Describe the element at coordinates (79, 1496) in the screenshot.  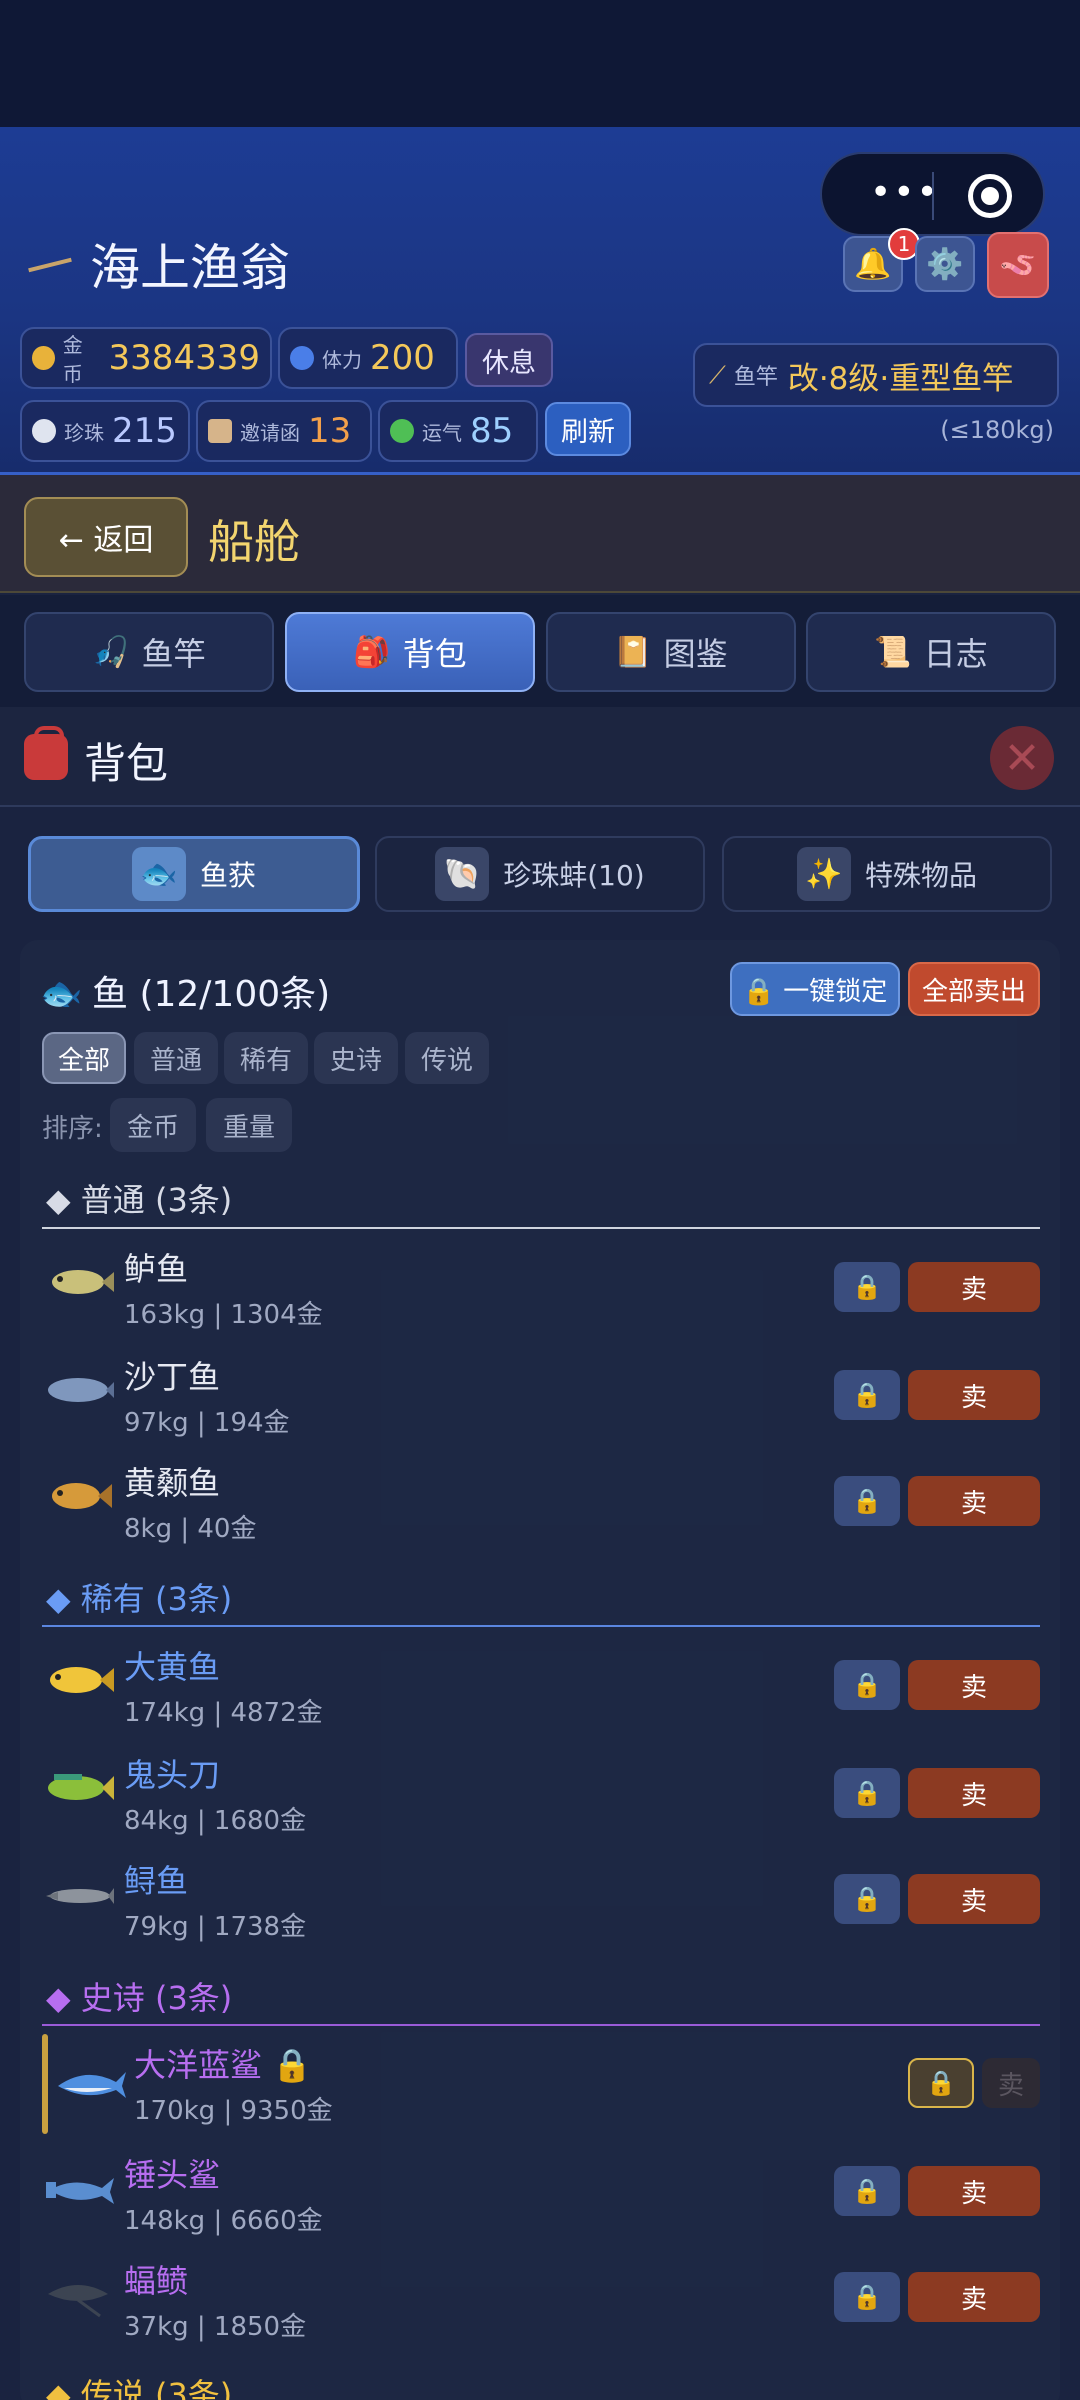
I see `yellow-catfish-icon` at that location.